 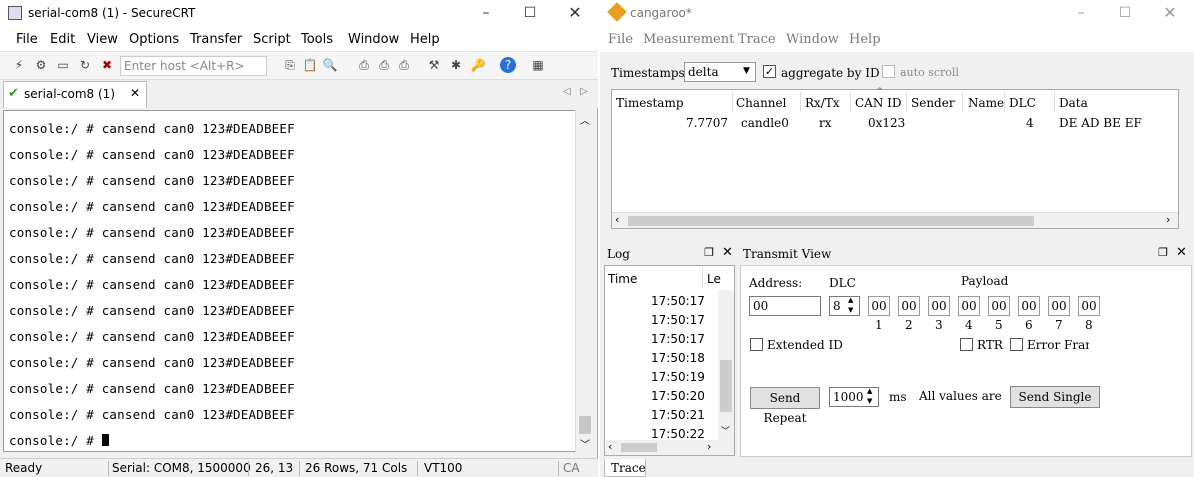 What do you see at coordinates (317, 39) in the screenshot?
I see `menu-tools: Tools` at bounding box center [317, 39].